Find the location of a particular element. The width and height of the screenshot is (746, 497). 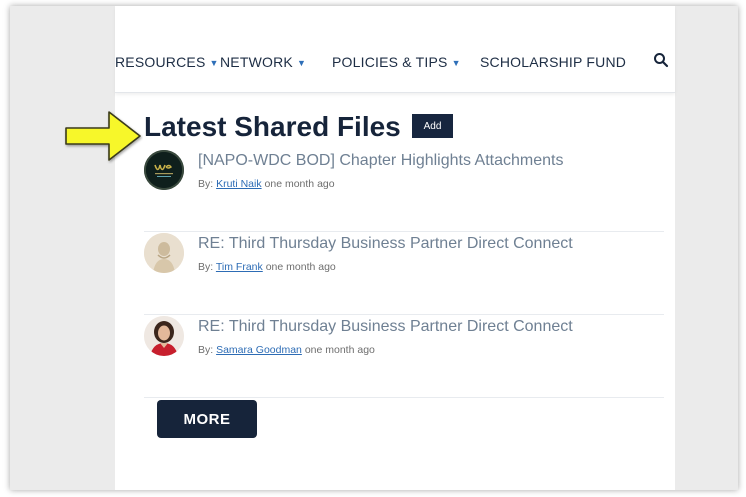

more-button: MORE is located at coordinates (207, 419).